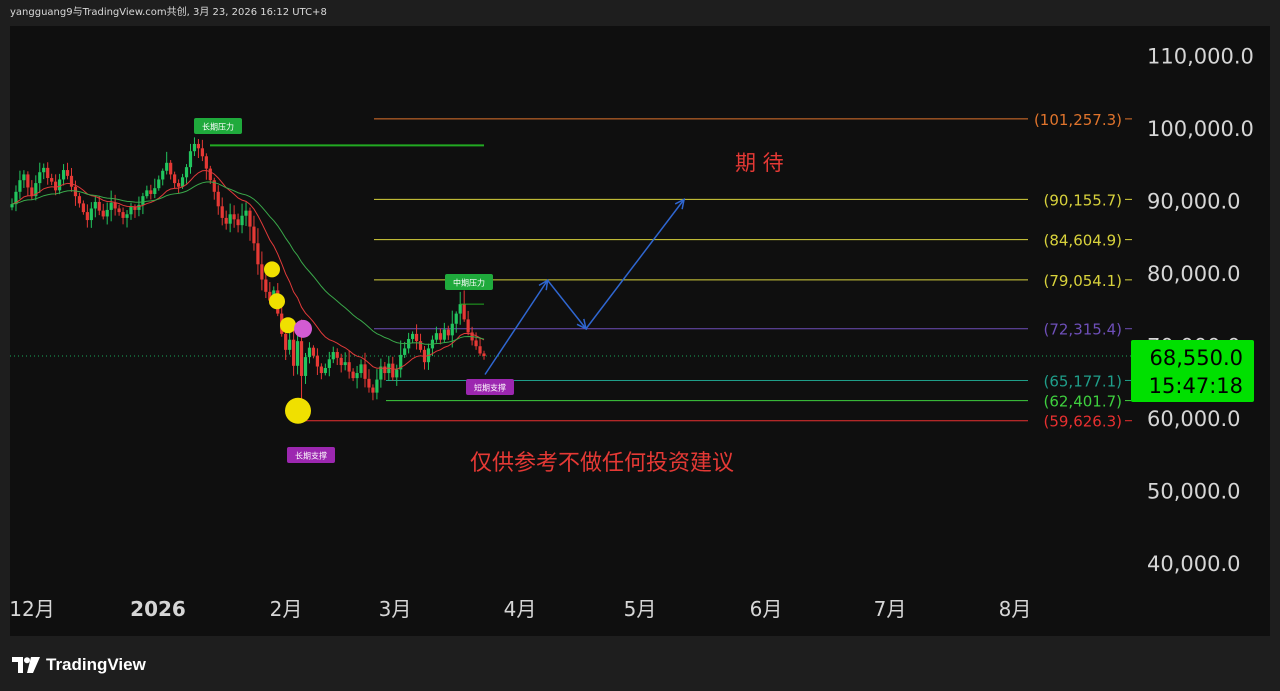 This screenshot has width=1280, height=691. What do you see at coordinates (1194, 274) in the screenshot?
I see `y-tick-label: 80,000.0` at bounding box center [1194, 274].